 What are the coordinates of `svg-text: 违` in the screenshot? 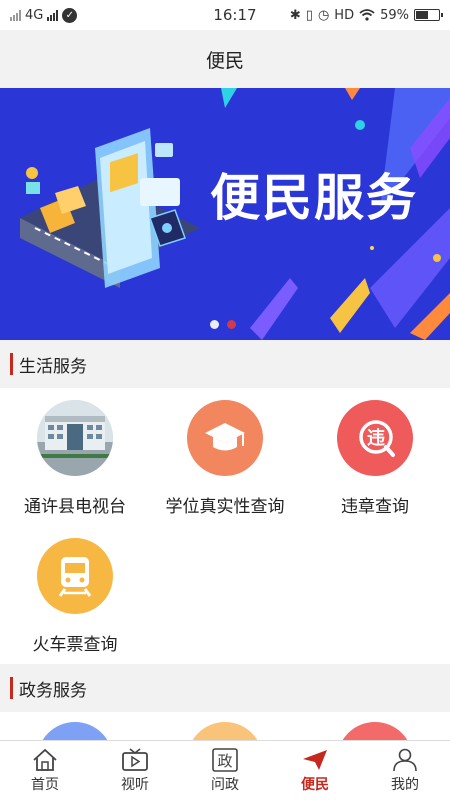 It's located at (376, 438).